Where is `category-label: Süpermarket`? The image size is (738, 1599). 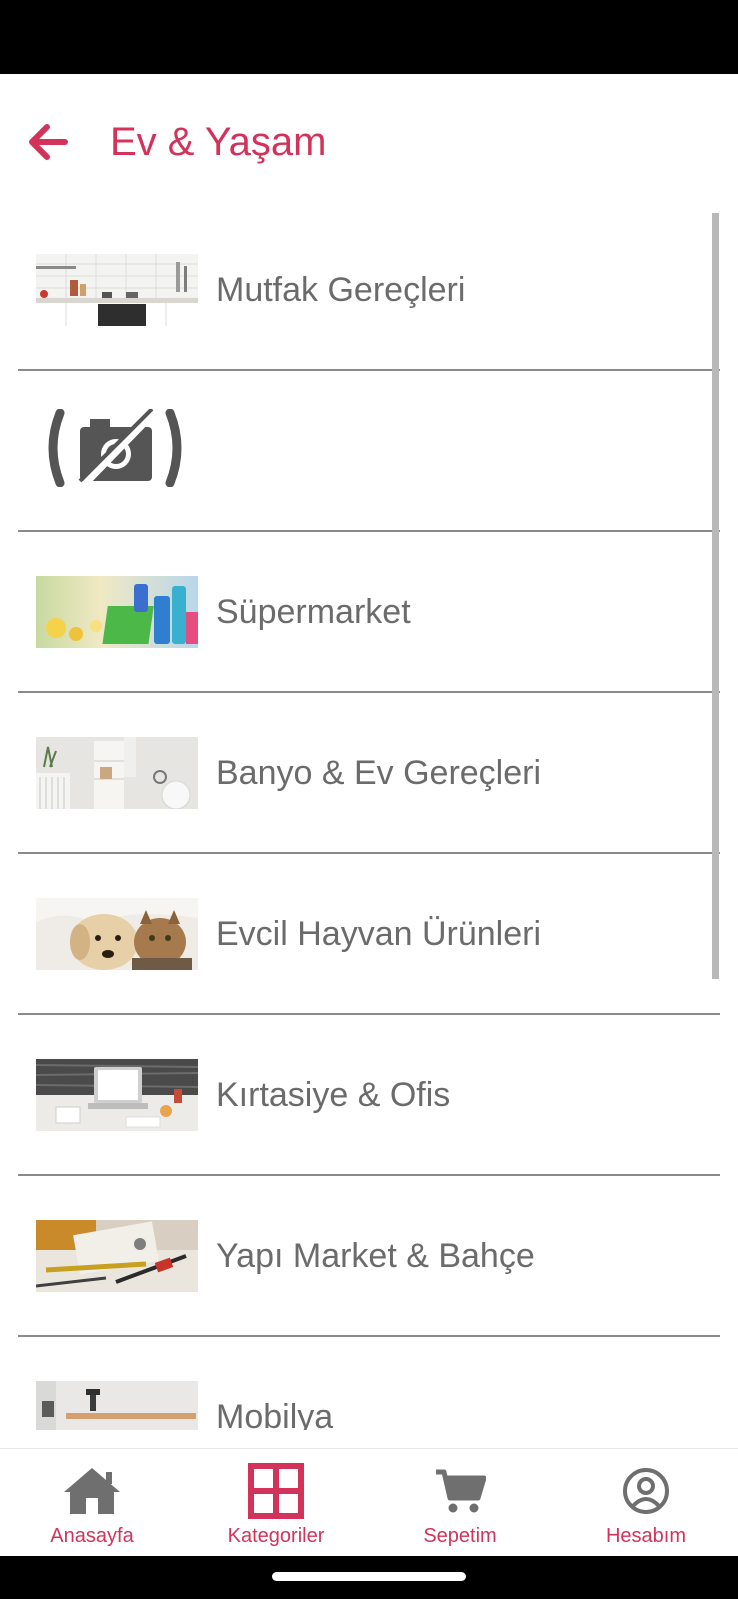
category-label: Süpermarket is located at coordinates (313, 612).